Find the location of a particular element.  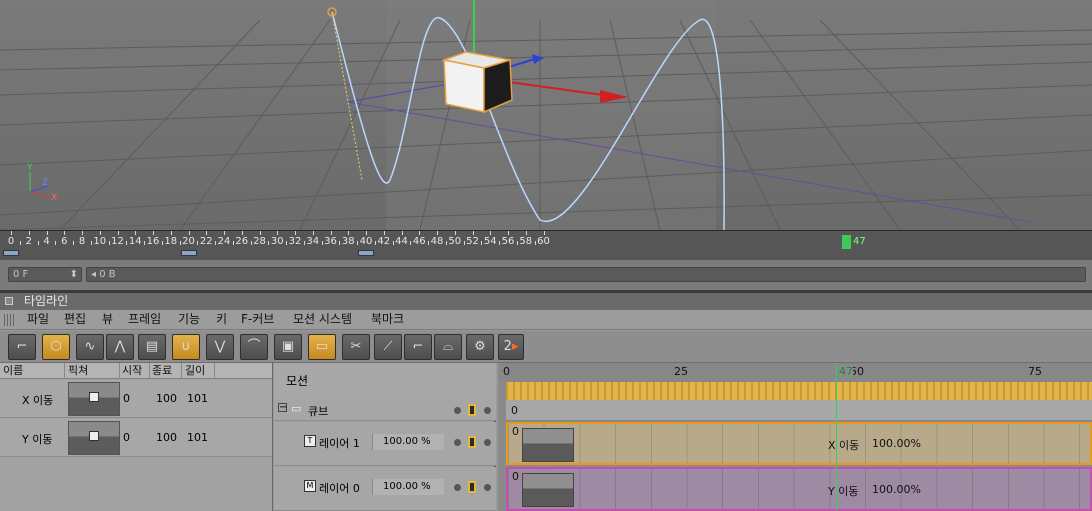

layer-row: M 레이어 0 100.00 % is located at coordinates (385, 489).